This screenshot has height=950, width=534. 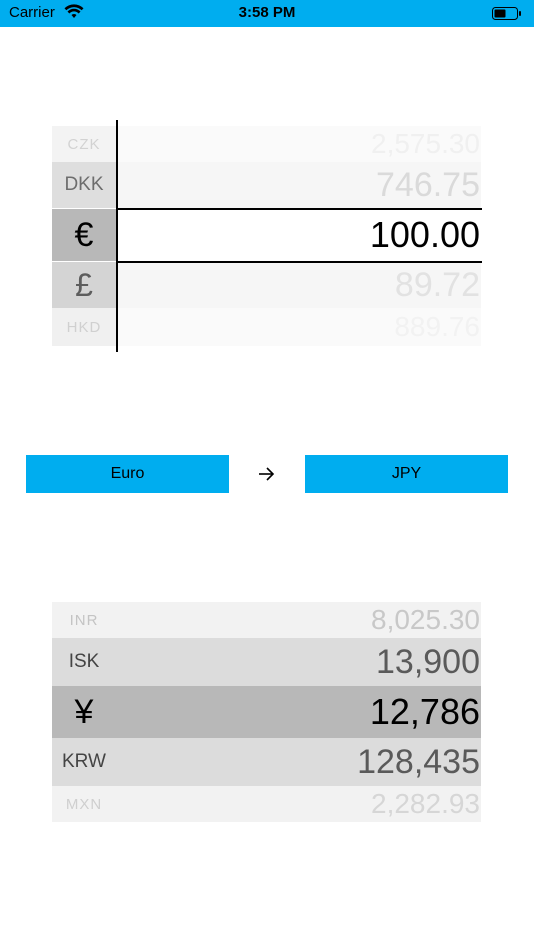 What do you see at coordinates (425, 143) in the screenshot?
I see `currency-value: 2,575.30` at bounding box center [425, 143].